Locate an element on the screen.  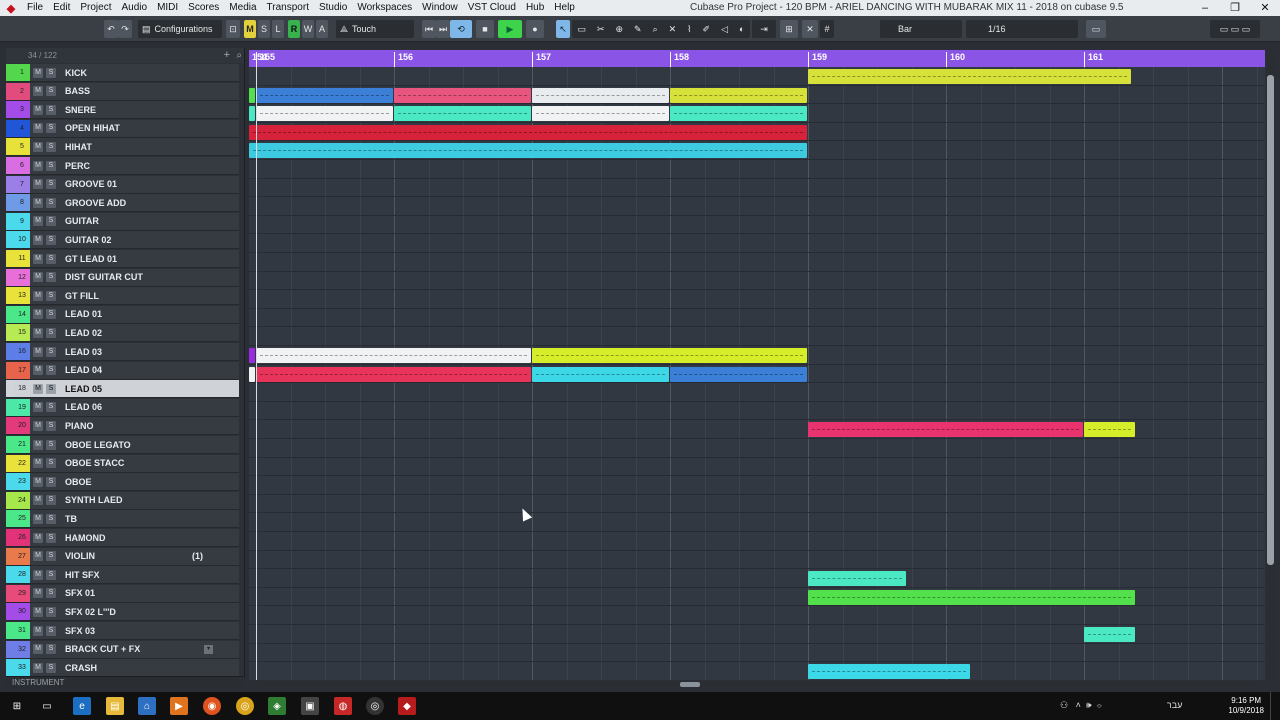
voice-app-icon: ◍ is located at coordinates (343, 706).